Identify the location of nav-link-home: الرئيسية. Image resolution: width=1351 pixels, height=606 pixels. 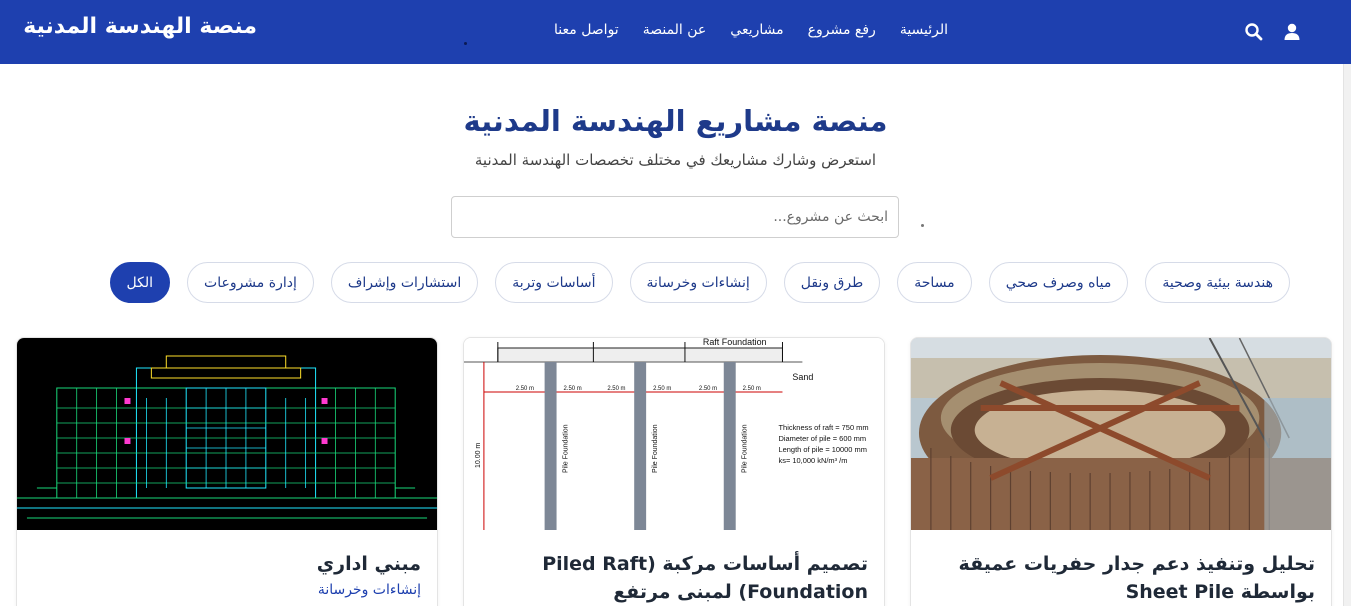
(924, 30).